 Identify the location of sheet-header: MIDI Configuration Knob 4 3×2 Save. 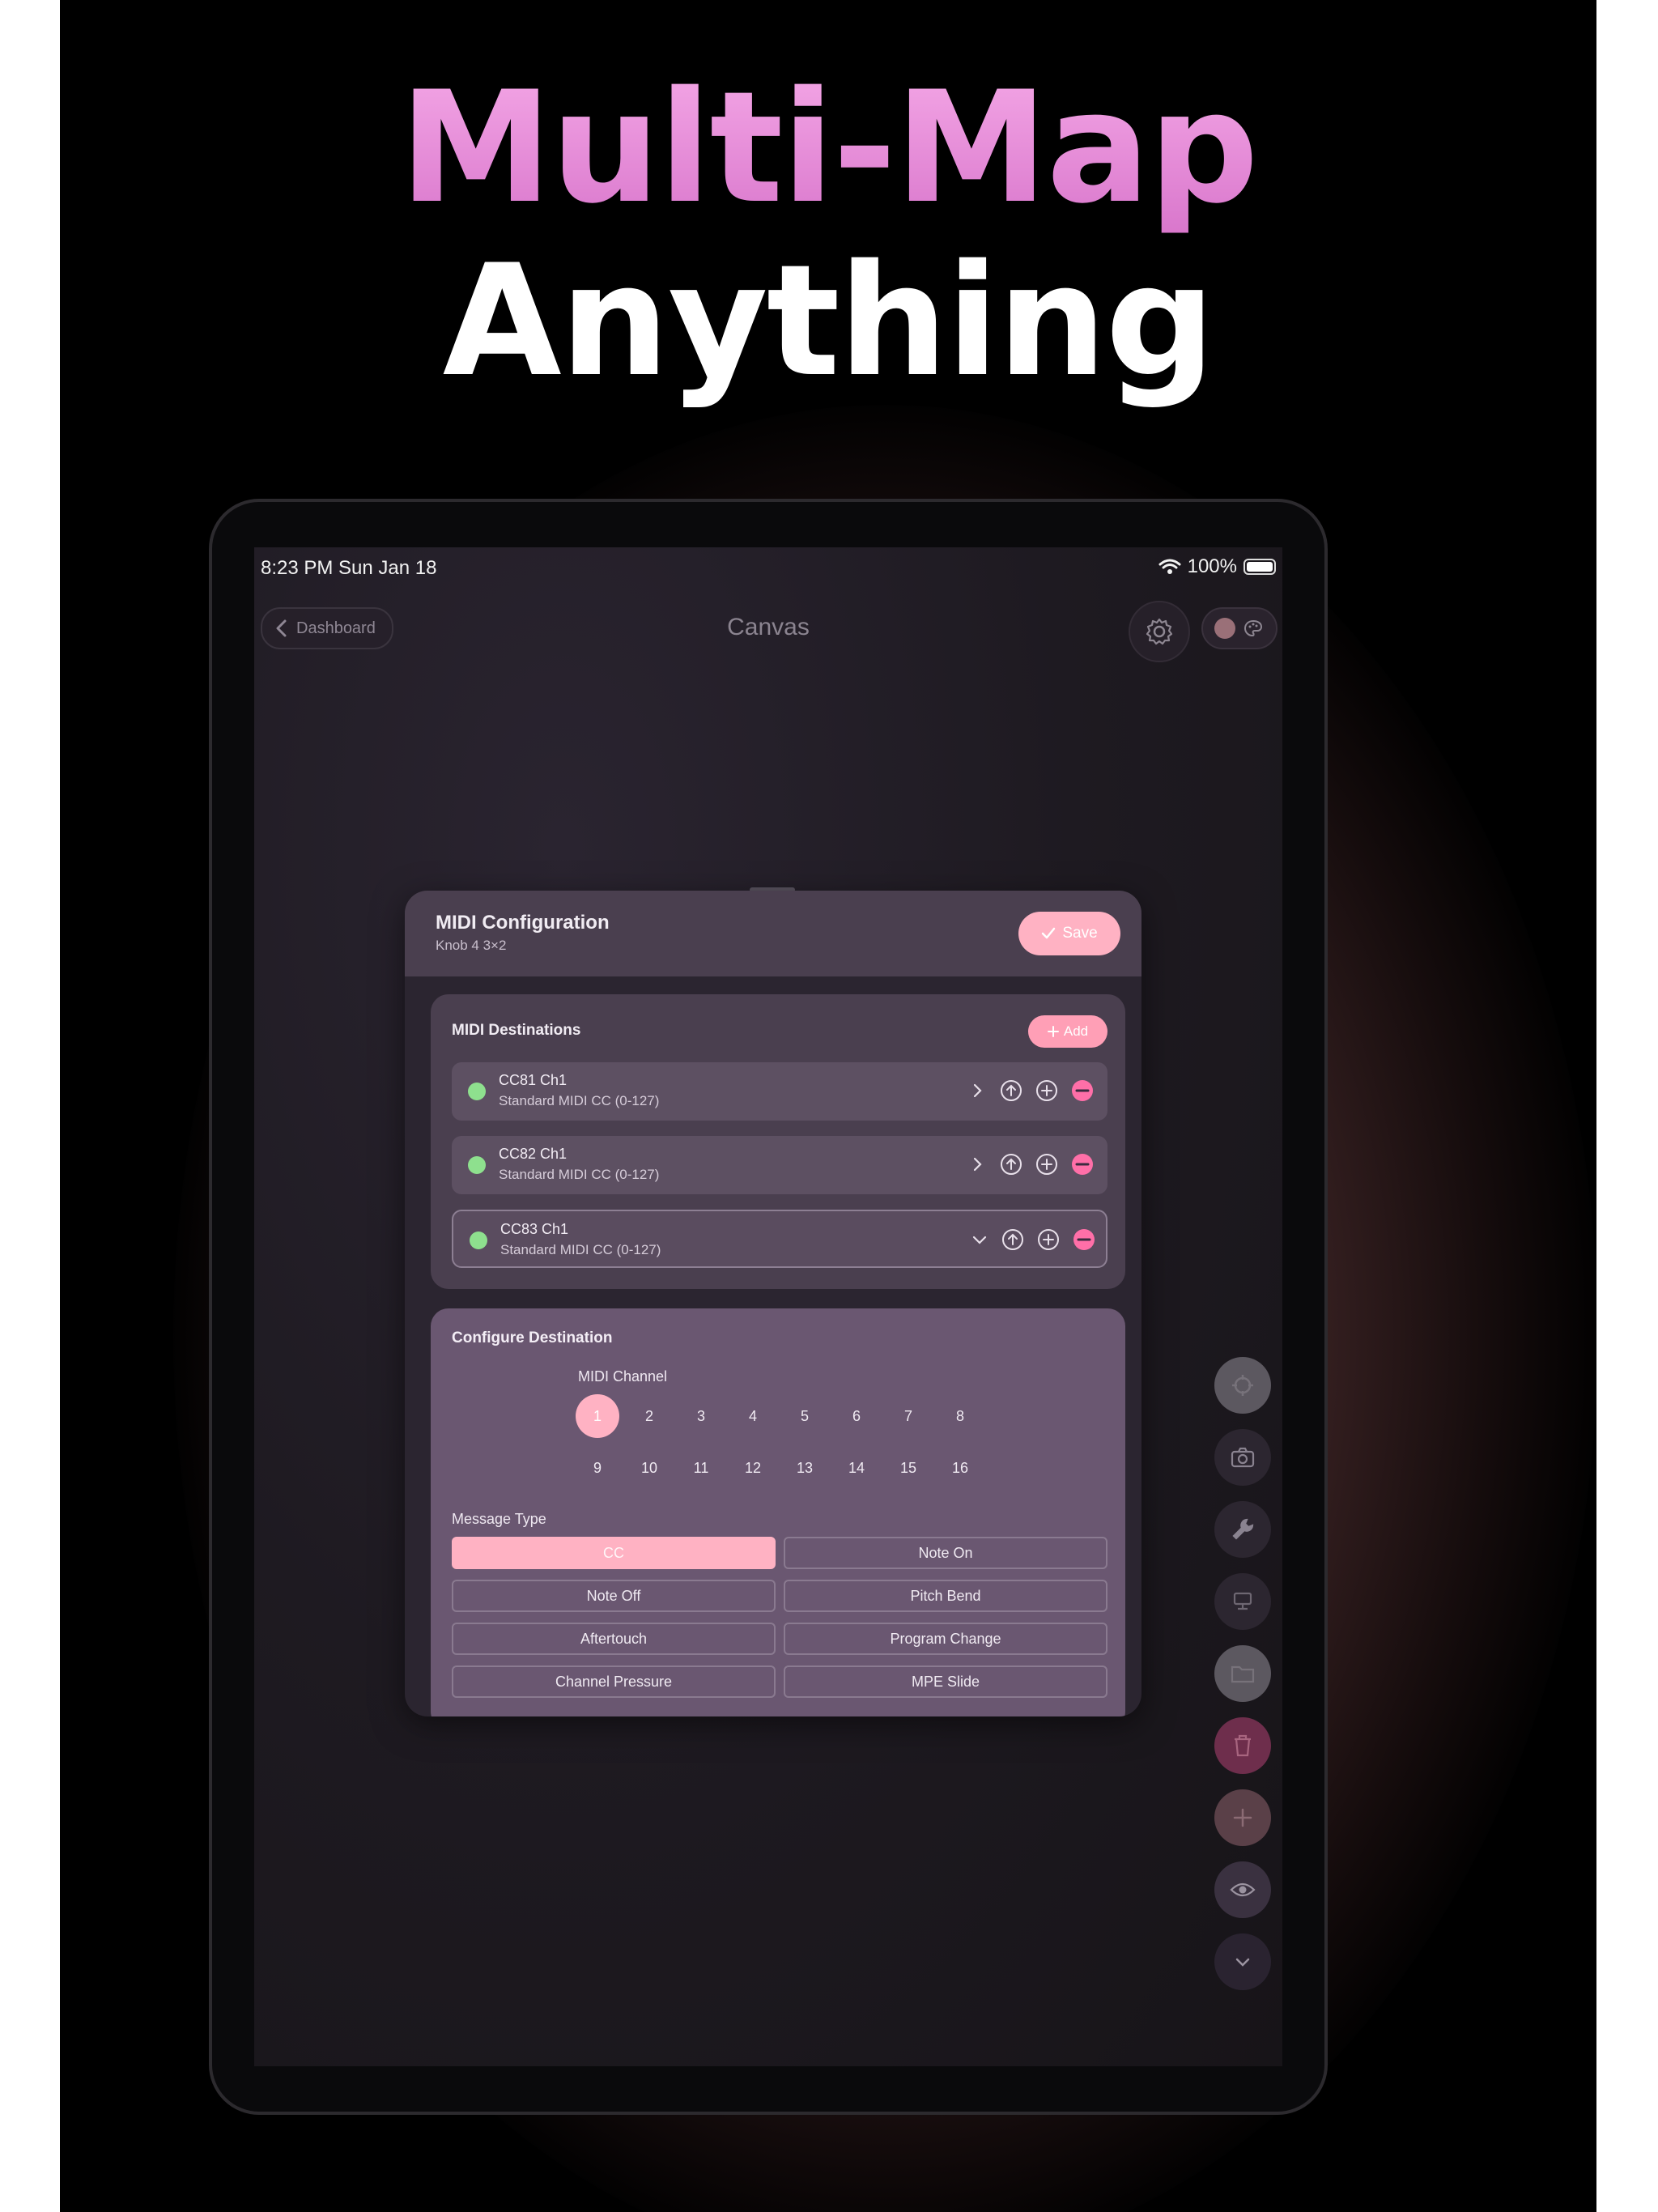
(773, 934).